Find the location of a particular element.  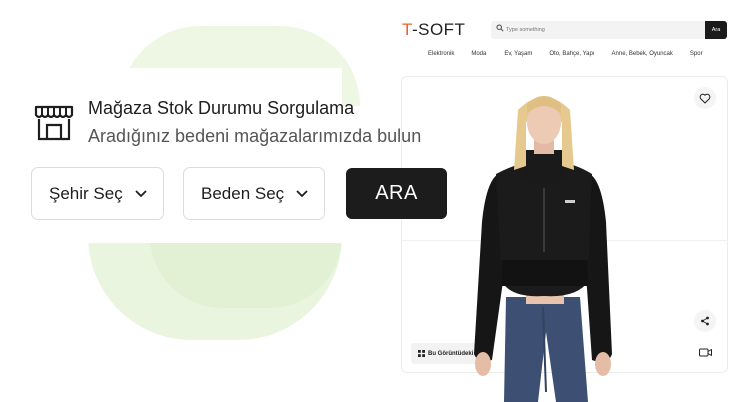

grid-icon is located at coordinates (421, 353).